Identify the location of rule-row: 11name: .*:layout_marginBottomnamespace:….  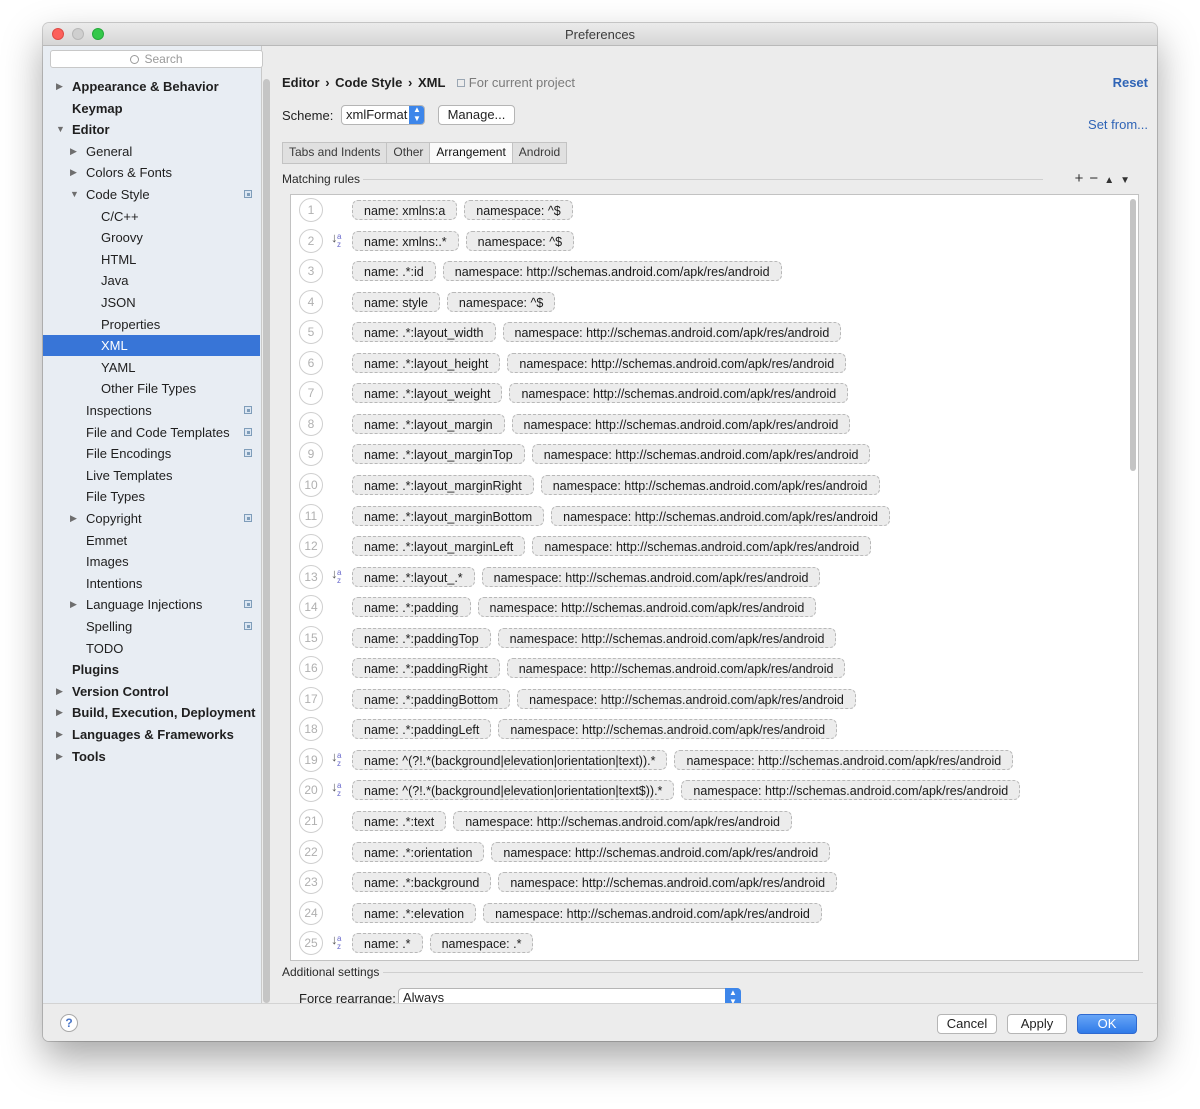
(706, 516).